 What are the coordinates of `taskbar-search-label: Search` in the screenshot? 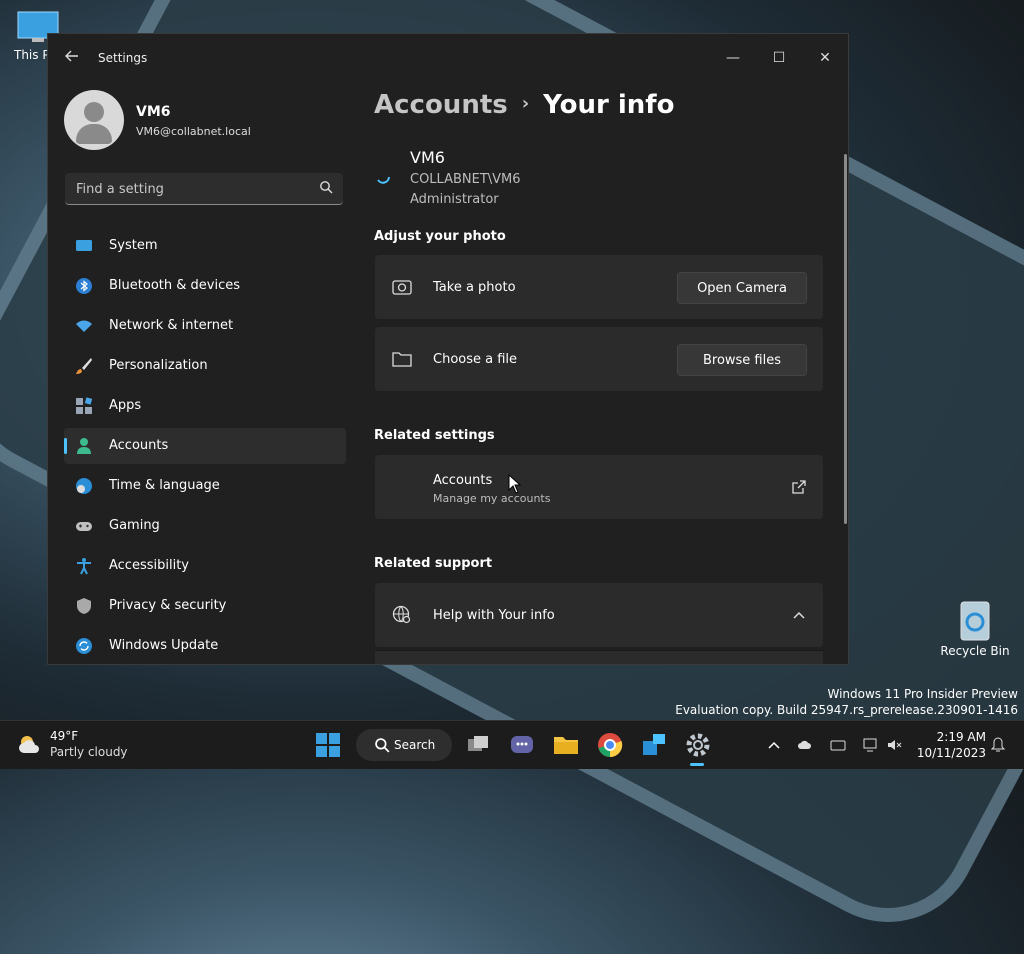 It's located at (415, 745).